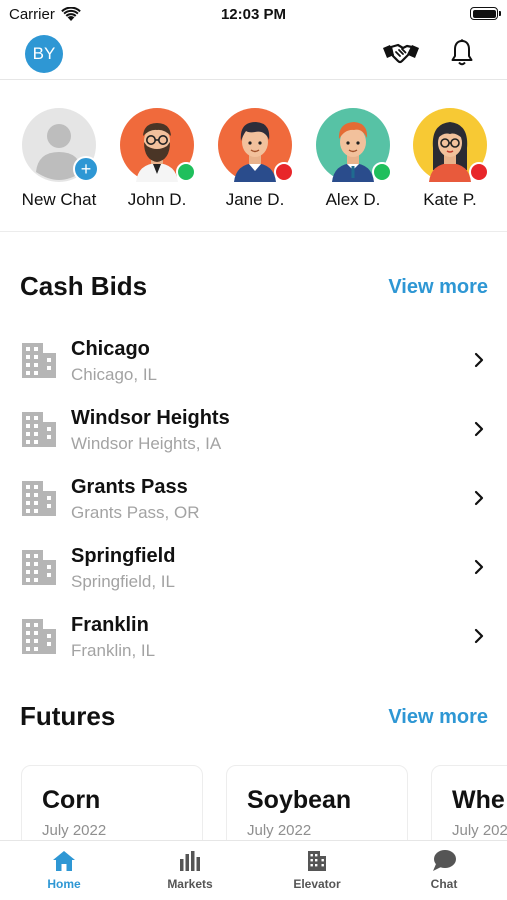 Image resolution: width=507 pixels, height=900 pixels. Describe the element at coordinates (68, 716) in the screenshot. I see `futures-title: Futures` at that location.